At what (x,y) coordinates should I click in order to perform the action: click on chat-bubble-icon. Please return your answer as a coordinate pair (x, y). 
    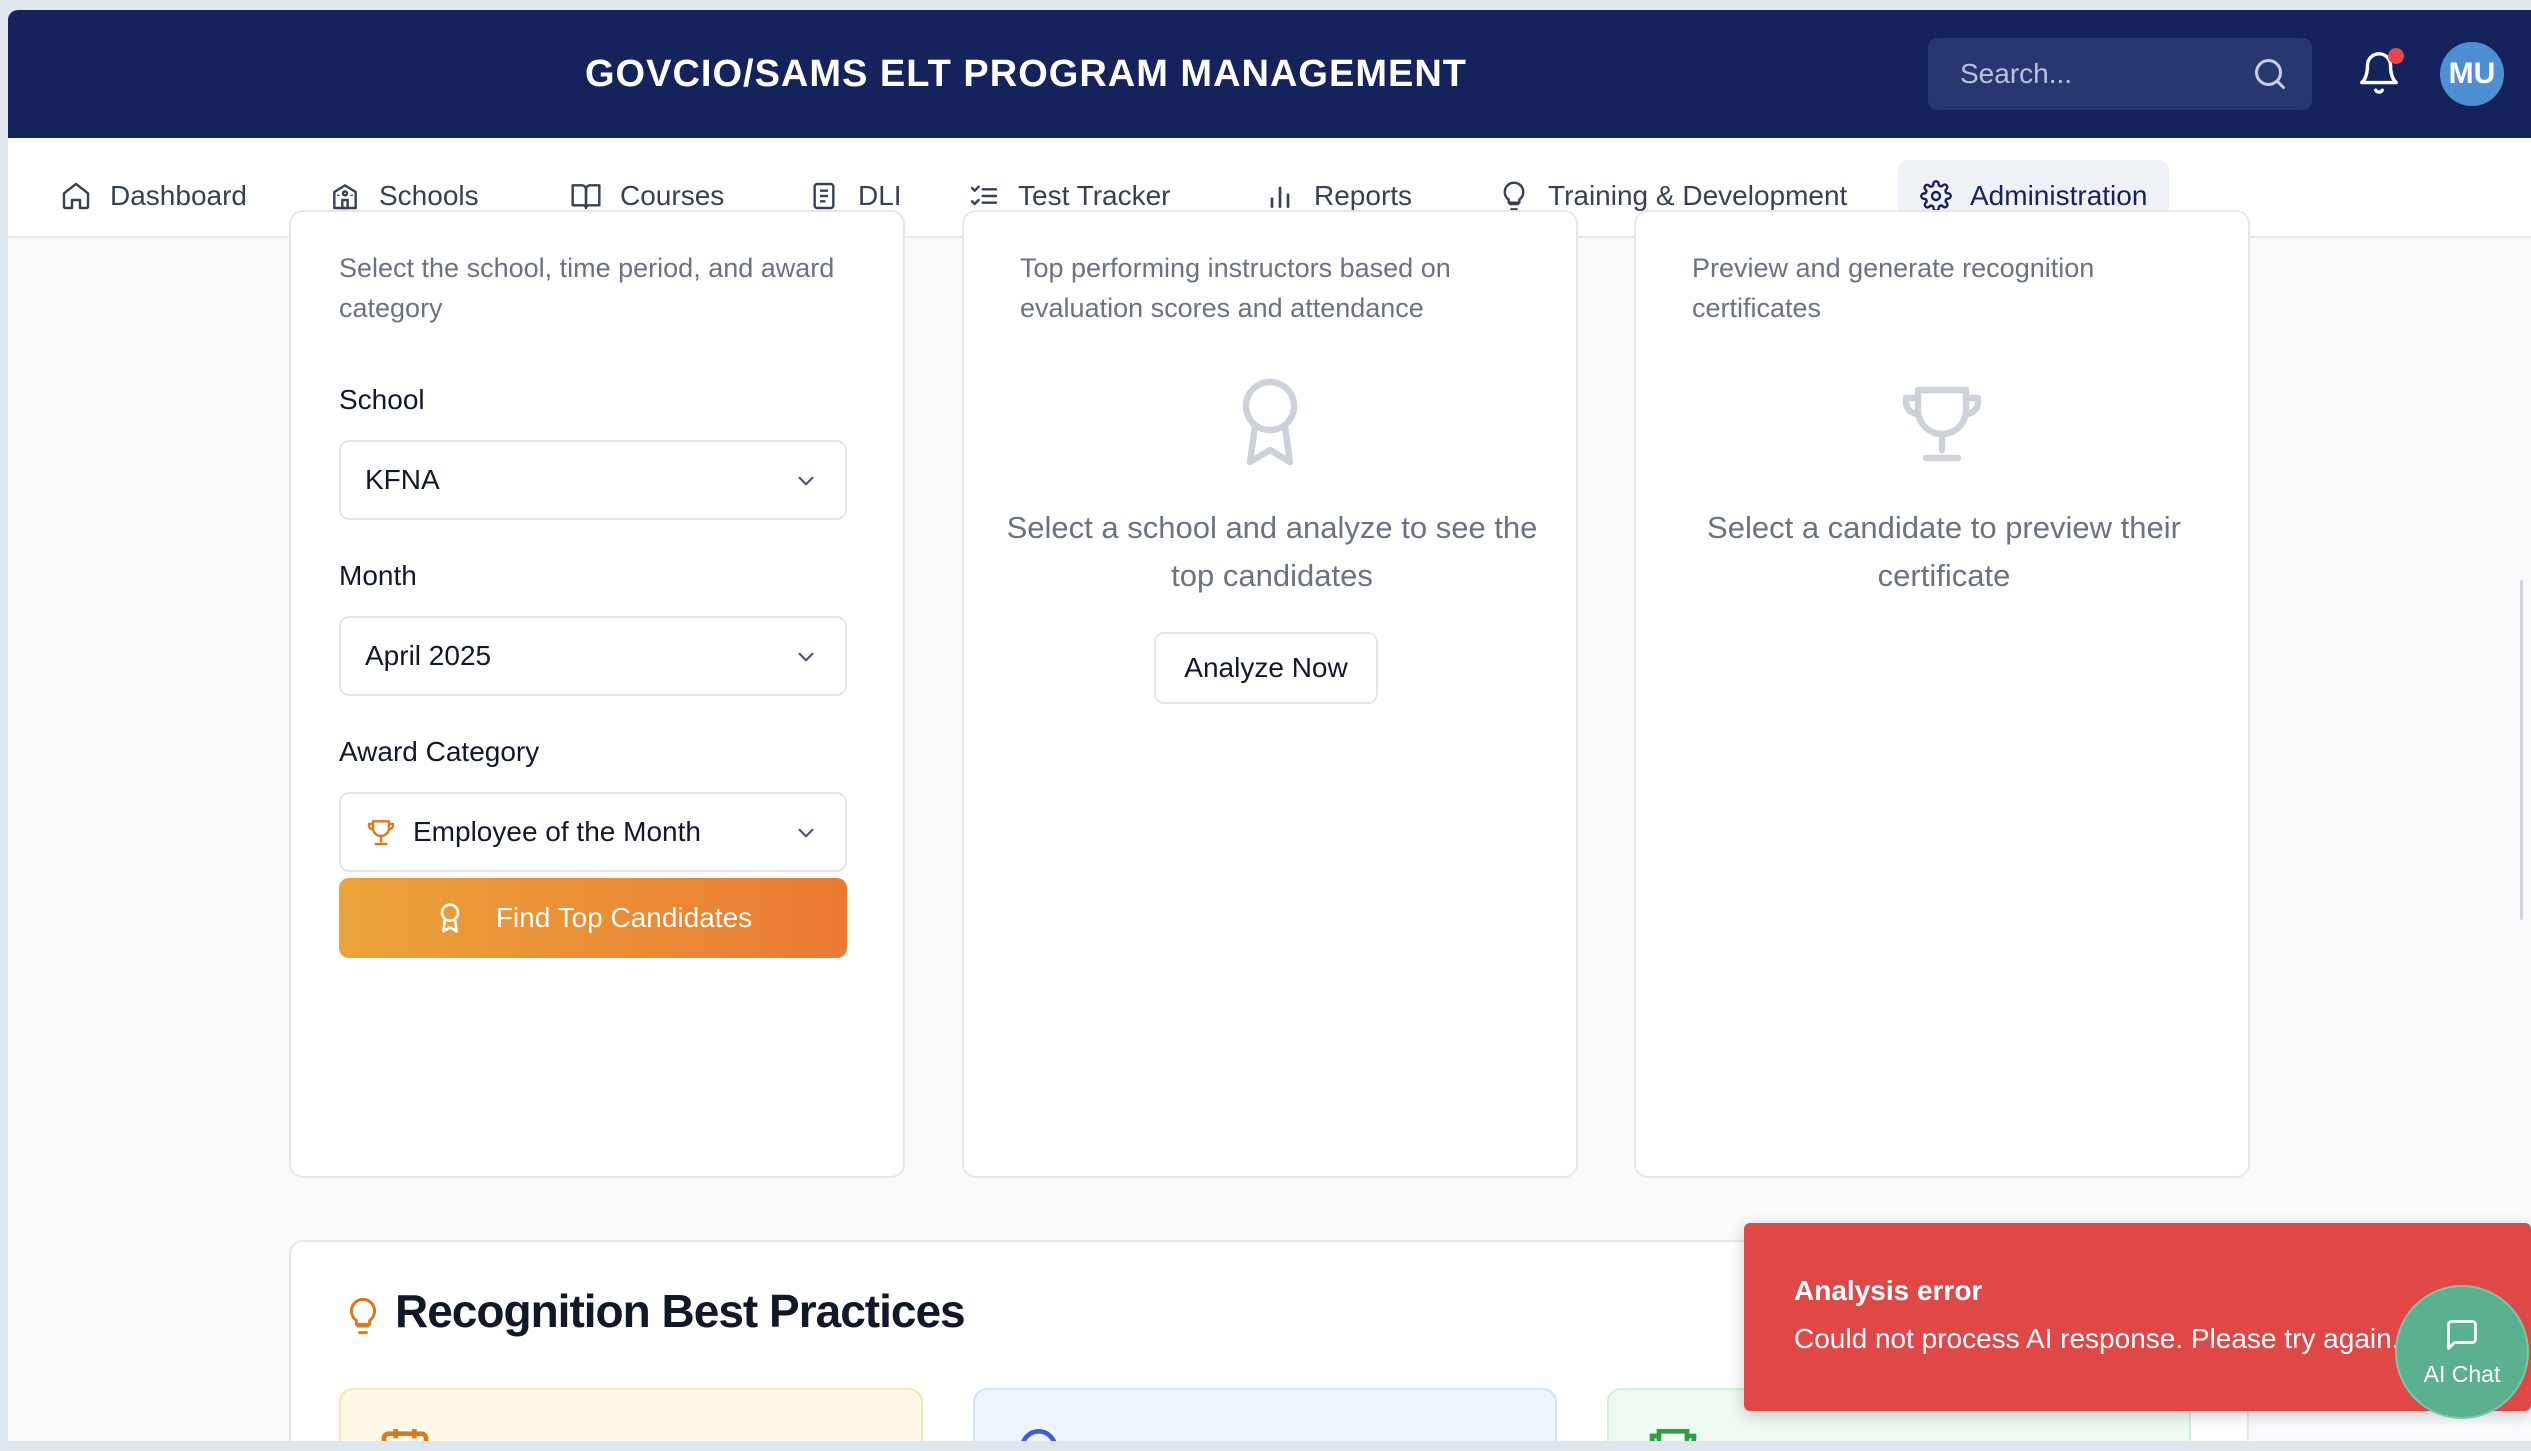
    Looking at the image, I should click on (2462, 1334).